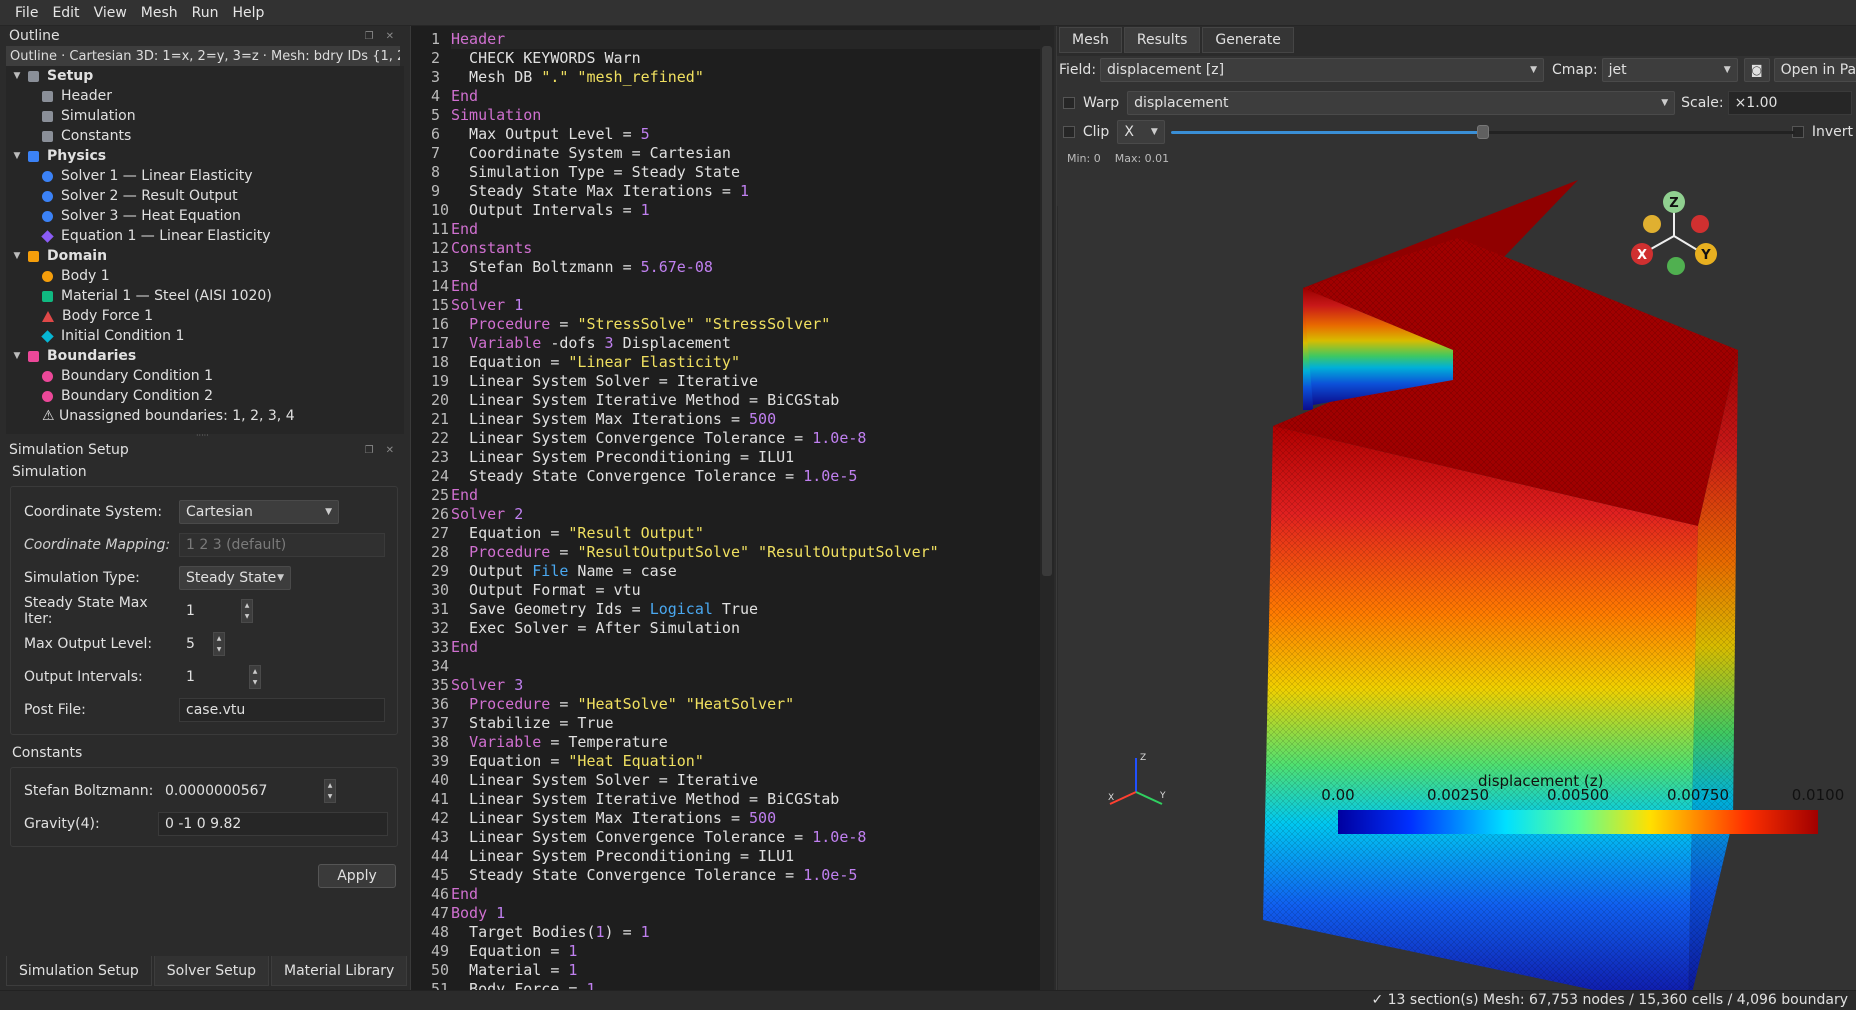  Describe the element at coordinates (210, 610) in the screenshot. I see `ss-max-iter-value: 1` at that location.